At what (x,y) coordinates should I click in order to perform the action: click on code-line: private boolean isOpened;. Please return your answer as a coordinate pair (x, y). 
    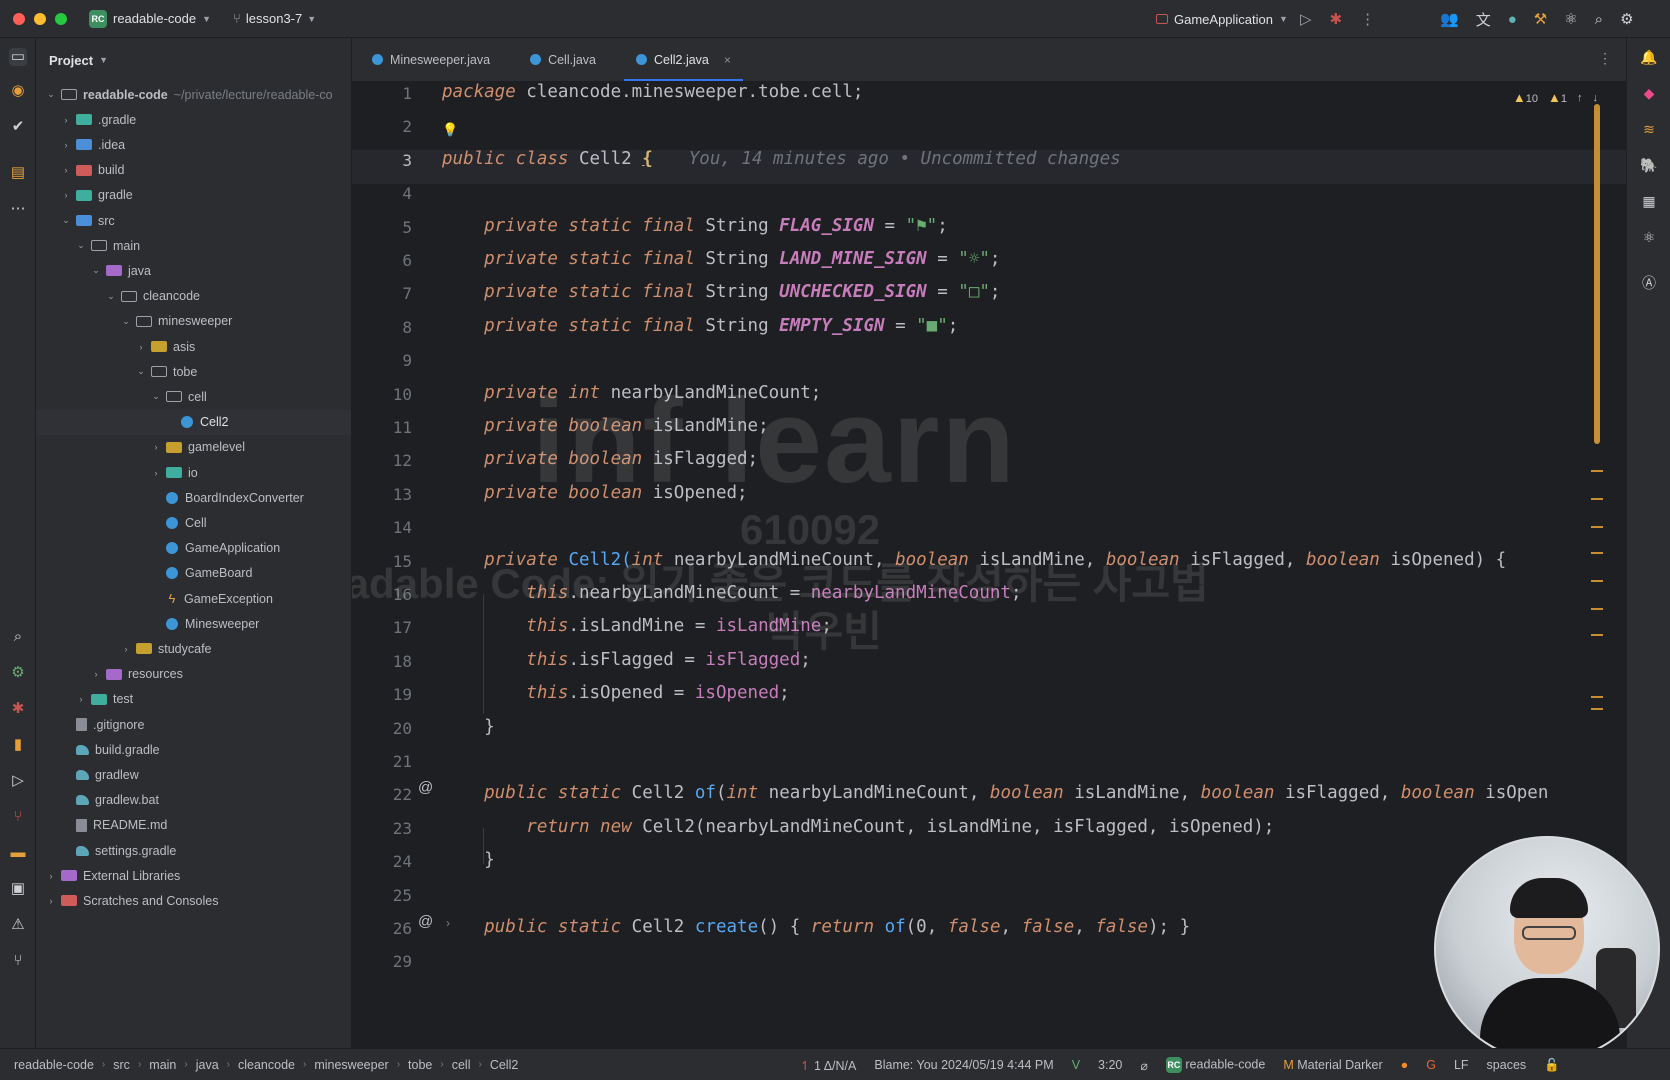
    Looking at the image, I should click on (594, 493).